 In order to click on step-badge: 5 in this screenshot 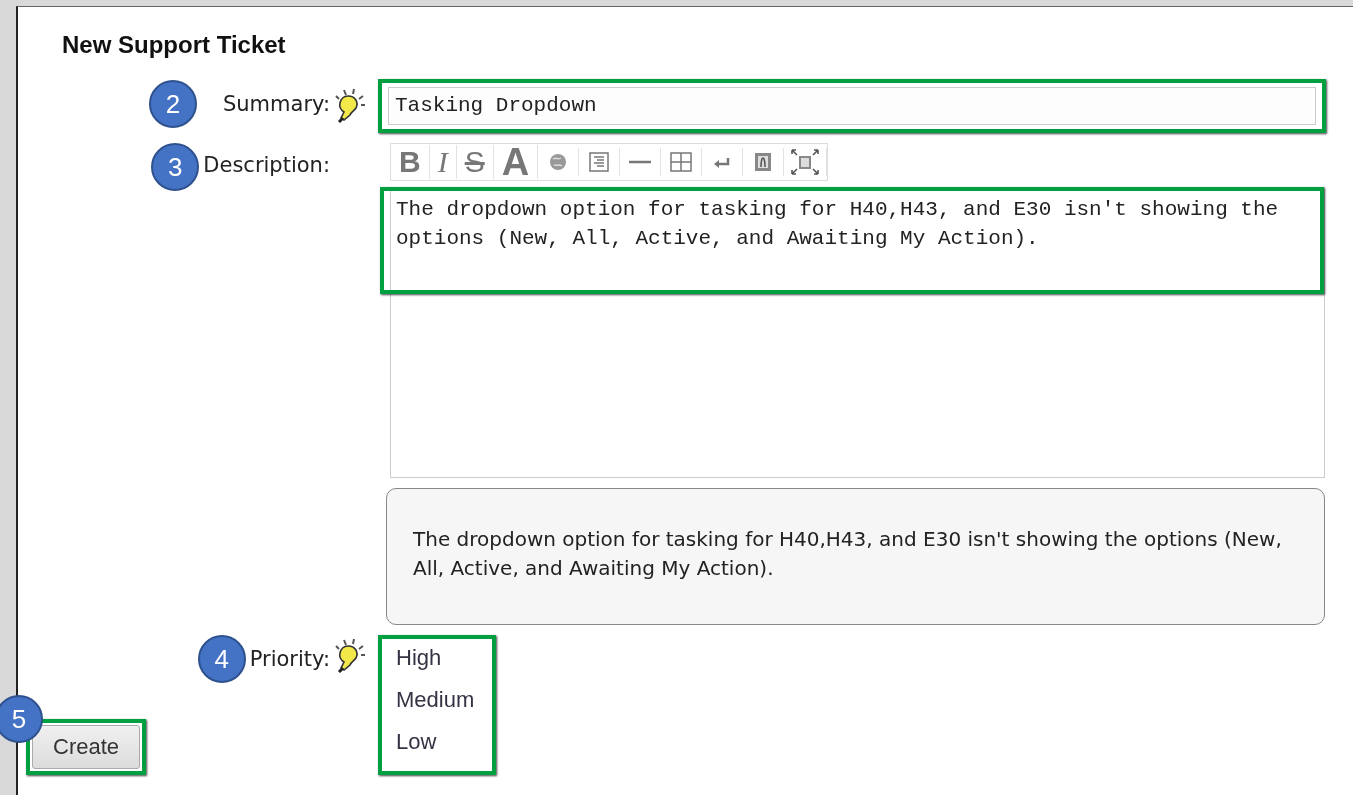, I will do `click(21, 719)`.